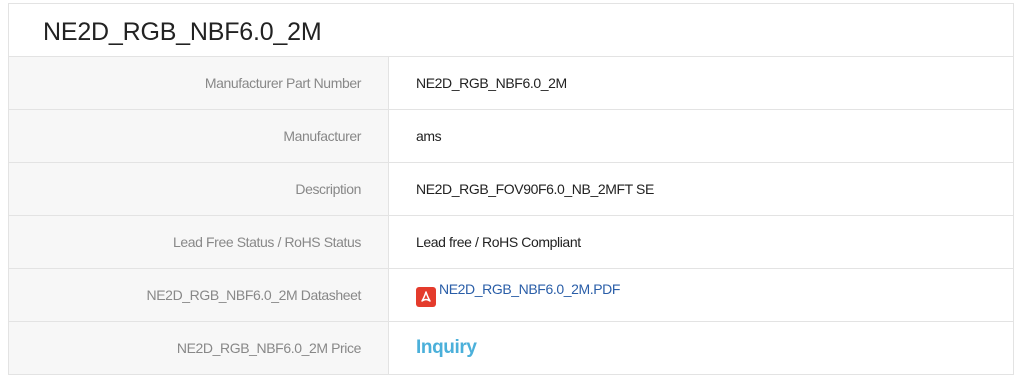 This screenshot has height=378, width=1021. What do you see at coordinates (529, 289) in the screenshot?
I see `datasheet-link-text: NE2D_RGB_NBF6.0_2M.PDF` at bounding box center [529, 289].